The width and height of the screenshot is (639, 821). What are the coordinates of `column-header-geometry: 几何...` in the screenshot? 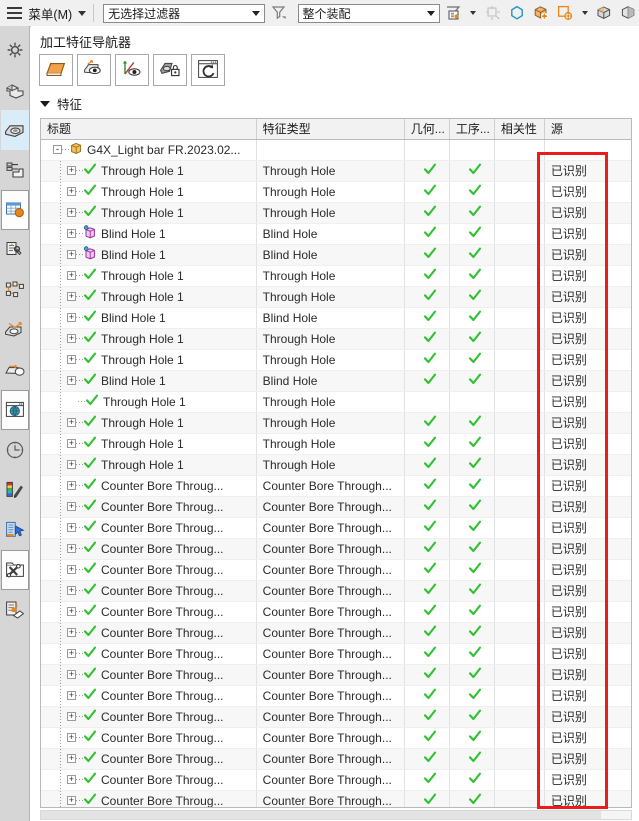 It's located at (427, 129).